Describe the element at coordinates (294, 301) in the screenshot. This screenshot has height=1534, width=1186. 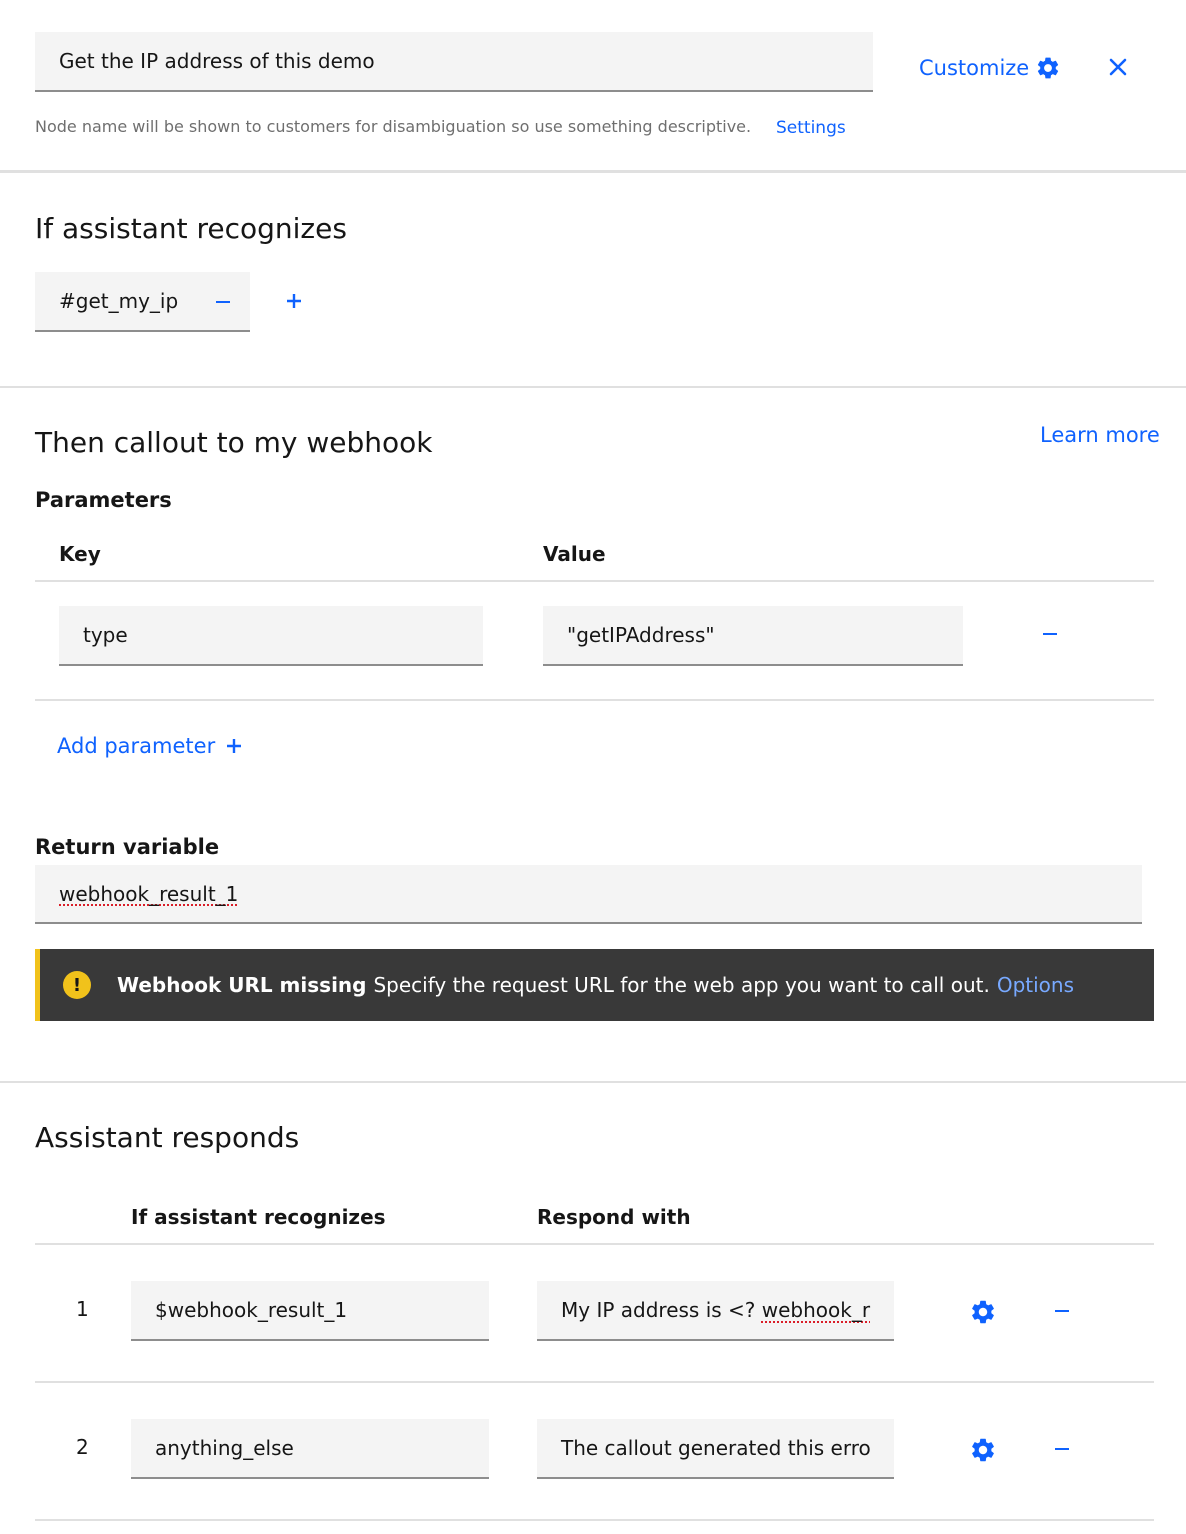
I see `add-condition-icon` at that location.